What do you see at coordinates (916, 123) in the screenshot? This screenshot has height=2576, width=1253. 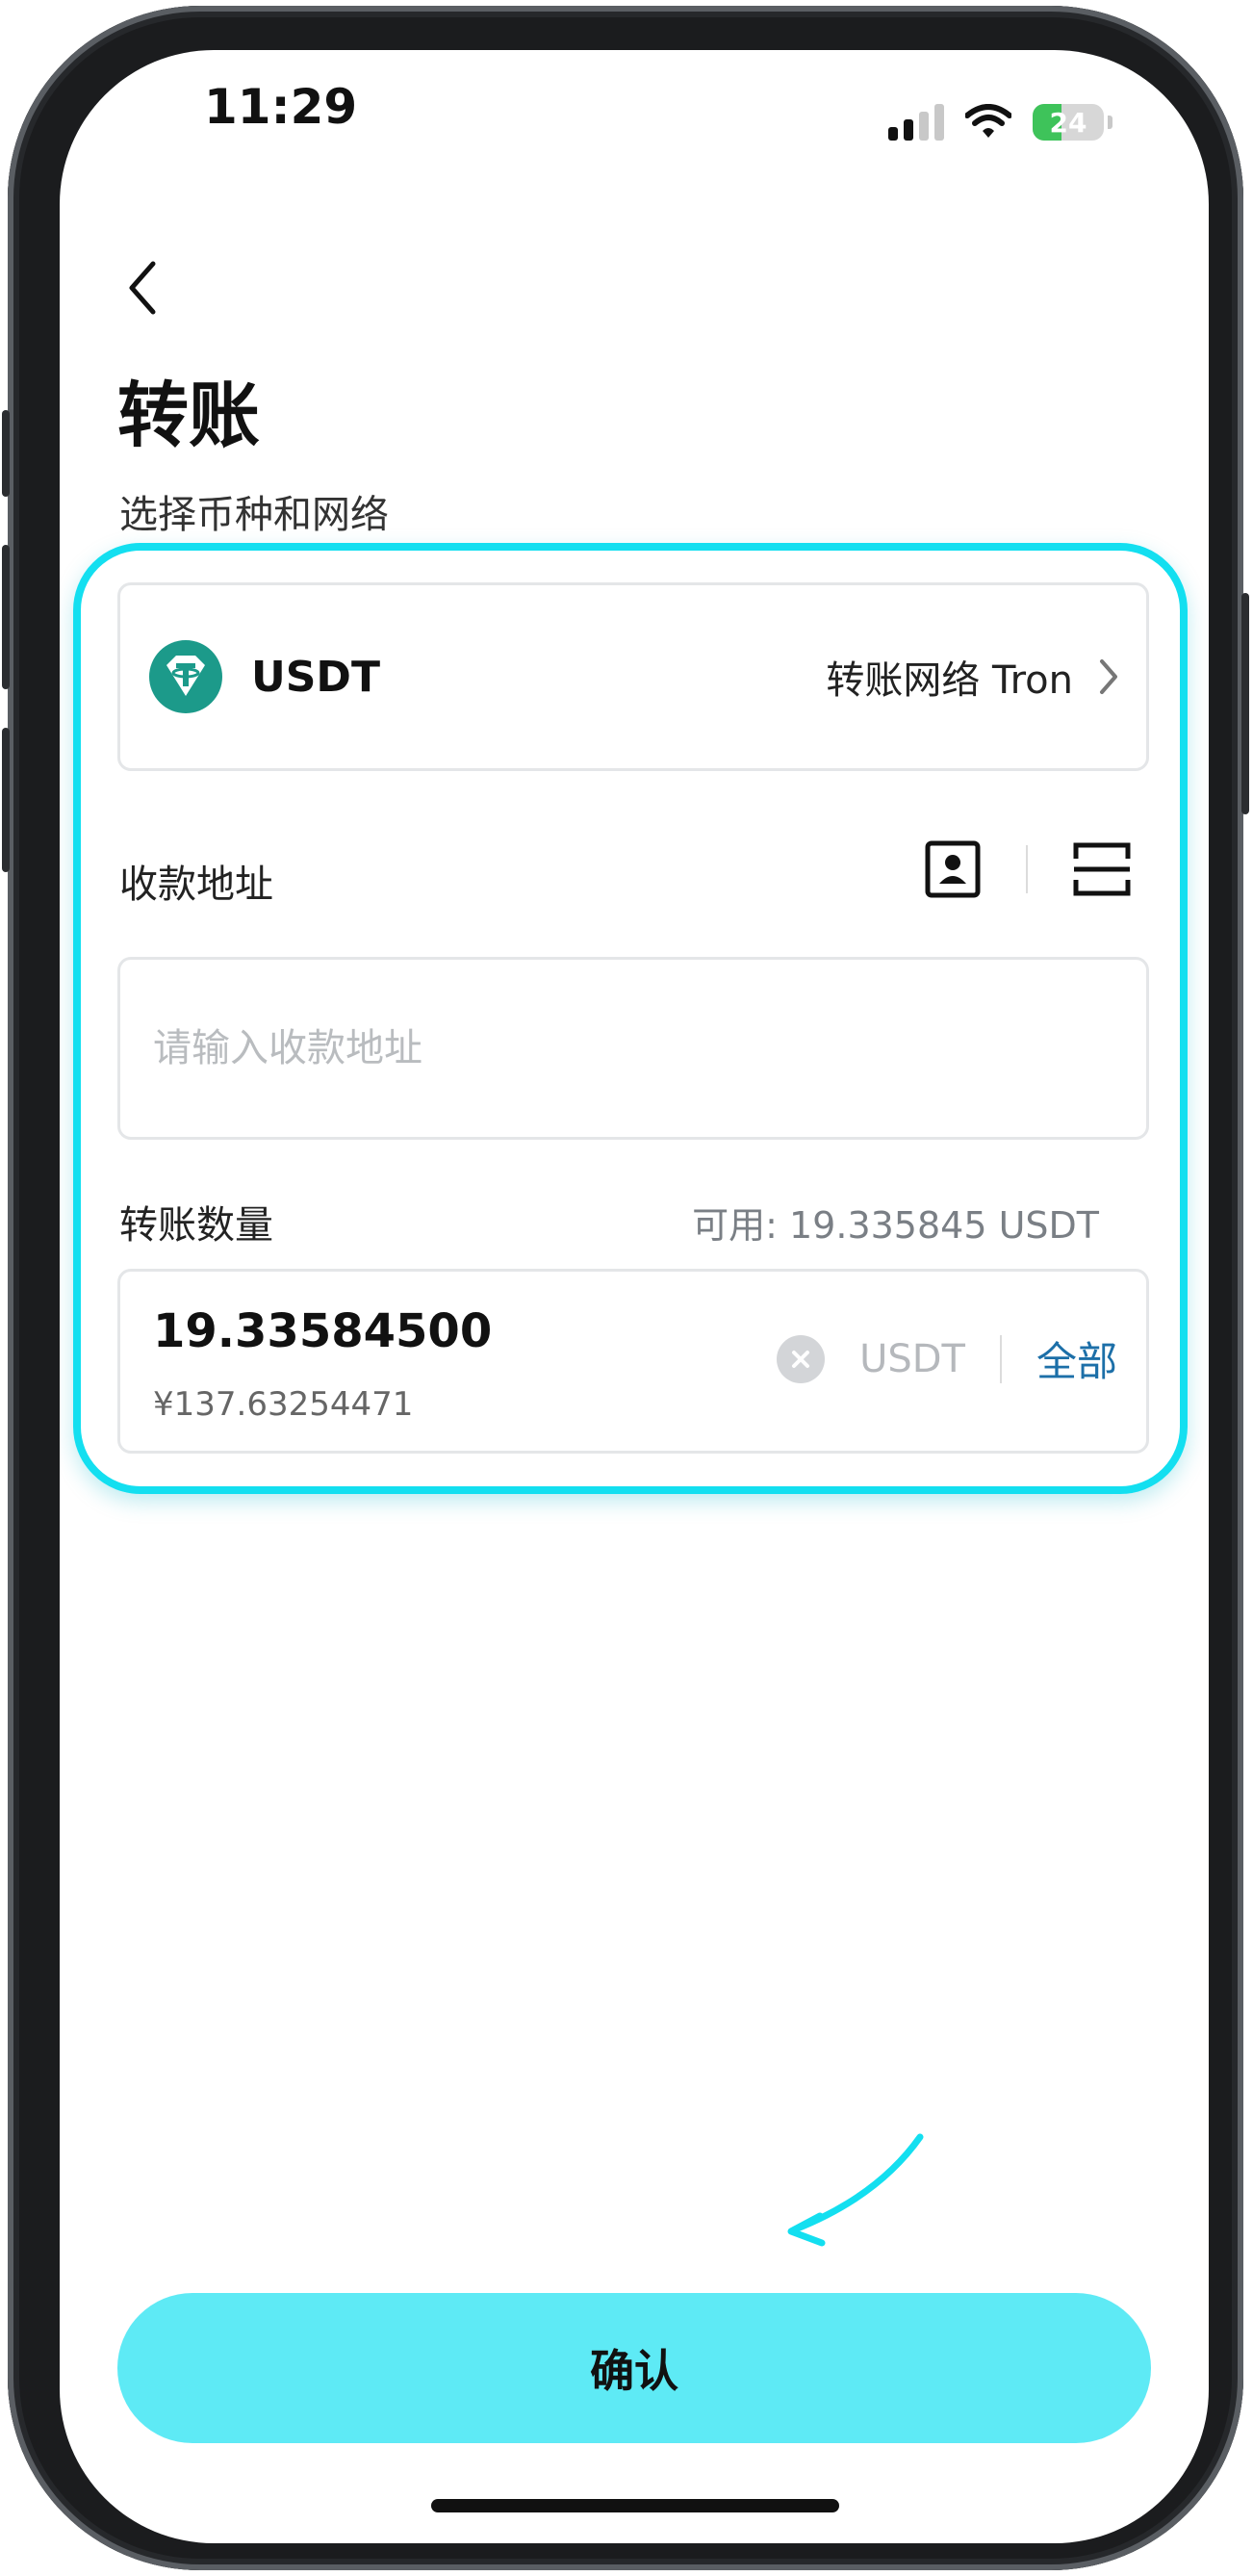 I see `cellular-signal-icon` at bounding box center [916, 123].